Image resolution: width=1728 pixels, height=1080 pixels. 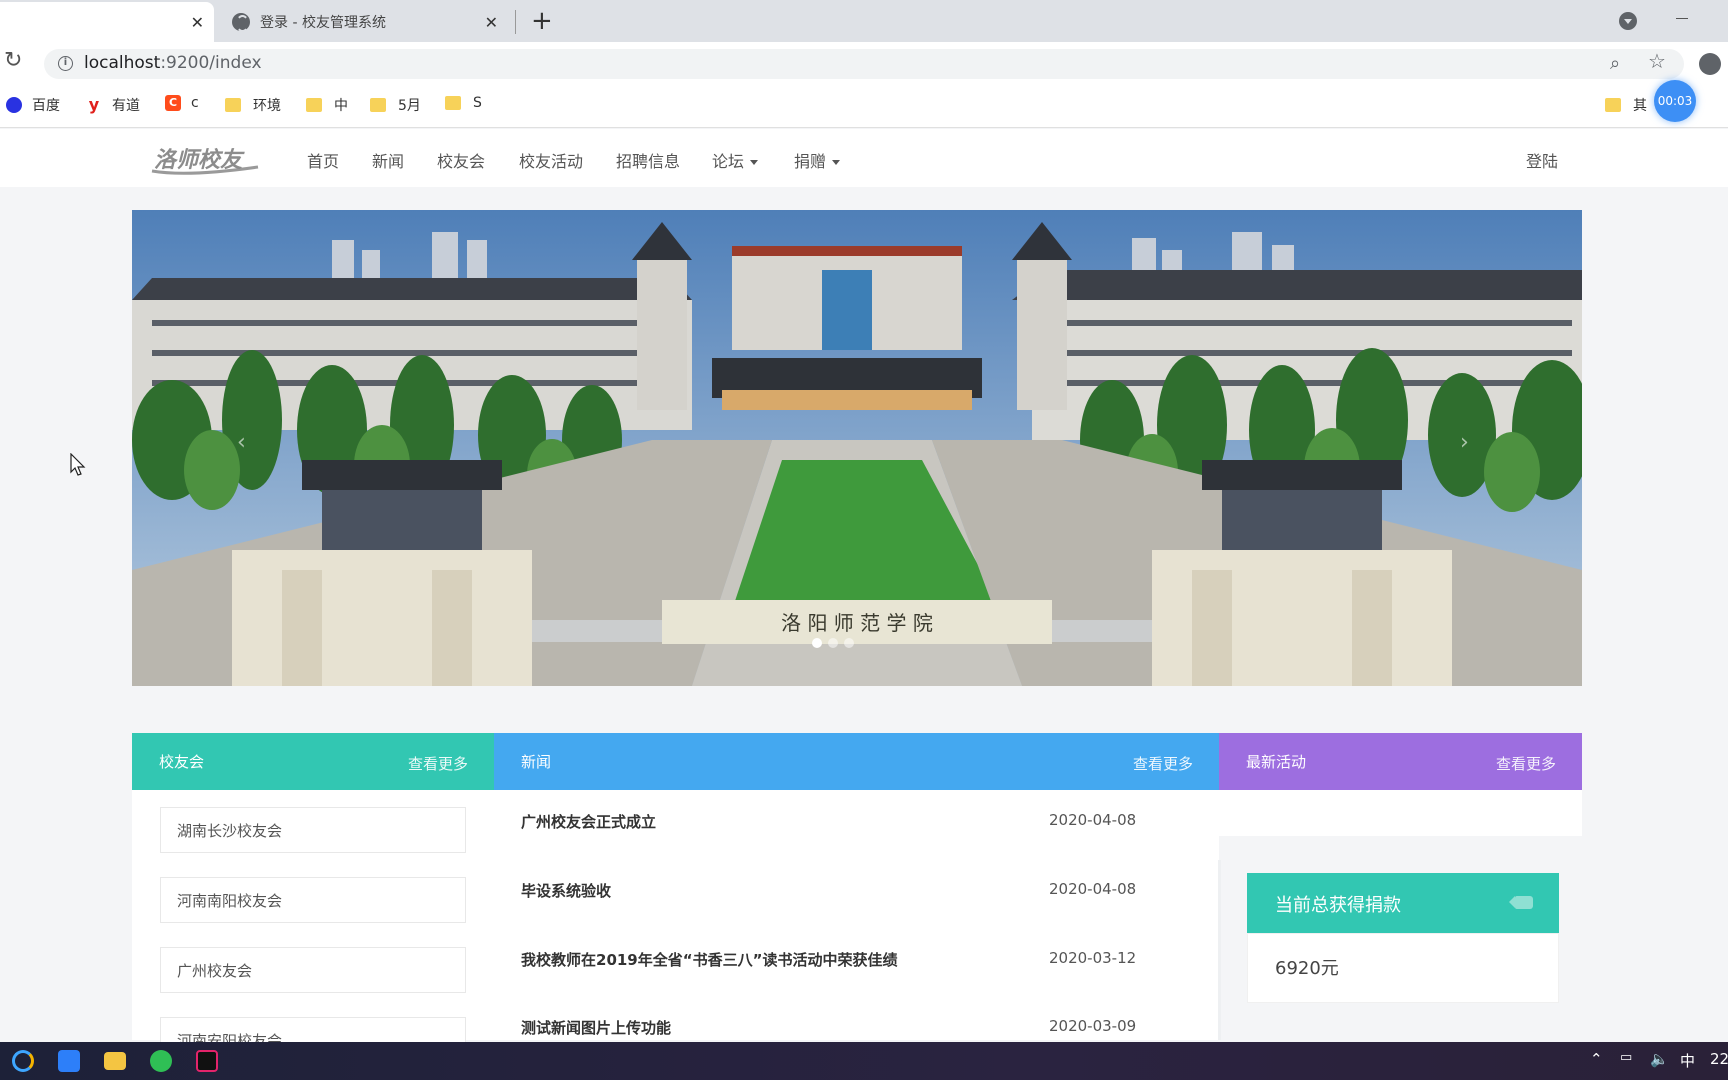 I want to click on list-item: 广州校友会, so click(x=313, y=970).